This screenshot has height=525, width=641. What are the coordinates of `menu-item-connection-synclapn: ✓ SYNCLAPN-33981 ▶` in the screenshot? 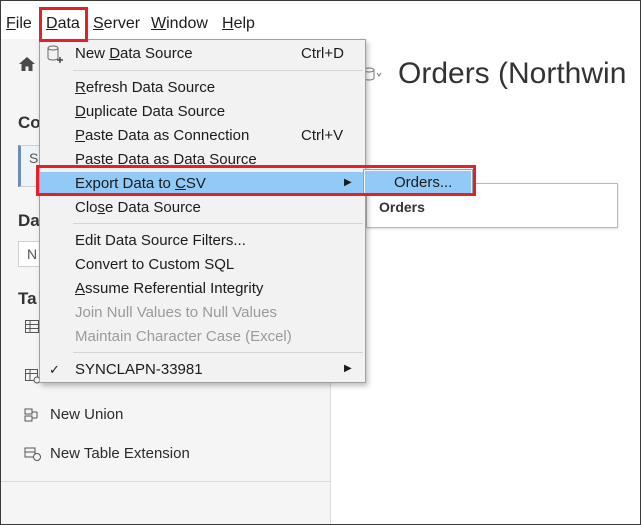 It's located at (202, 369).